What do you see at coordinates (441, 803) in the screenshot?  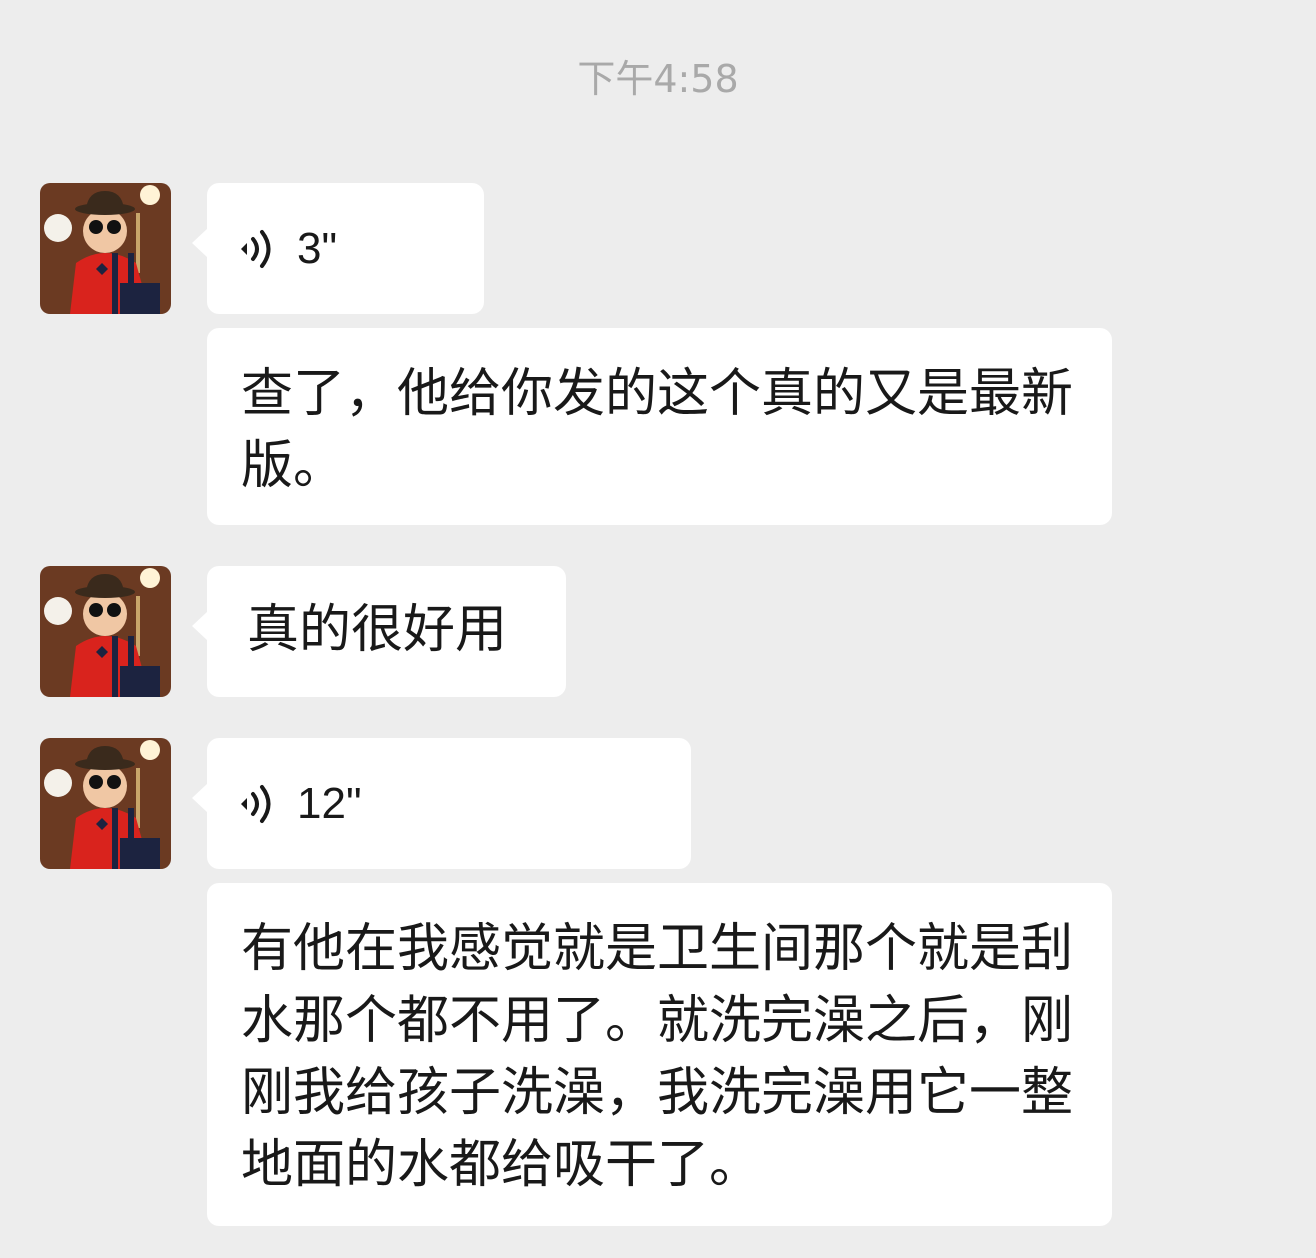 I see `voice-message-bubble: 12"` at bounding box center [441, 803].